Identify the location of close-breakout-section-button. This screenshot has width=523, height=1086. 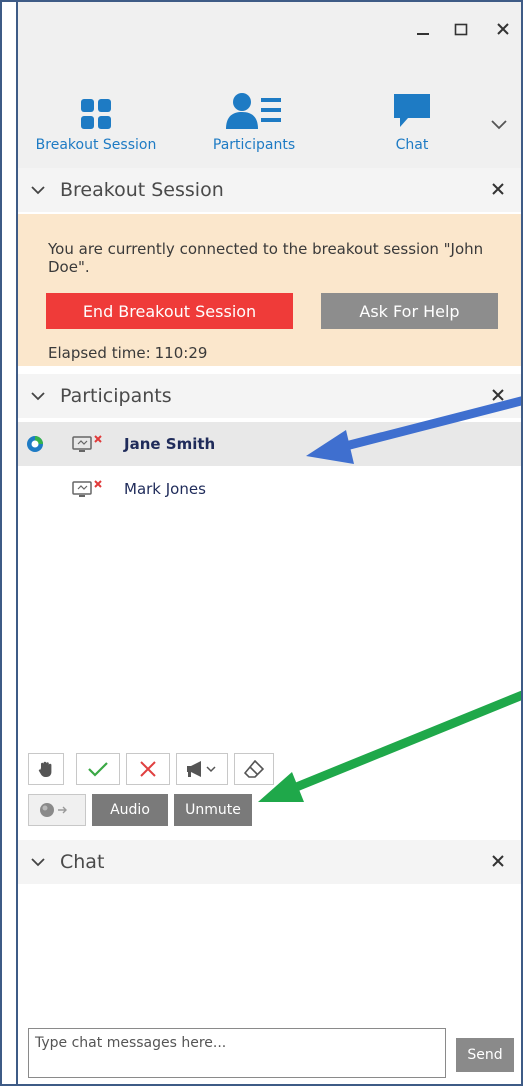
(498, 189).